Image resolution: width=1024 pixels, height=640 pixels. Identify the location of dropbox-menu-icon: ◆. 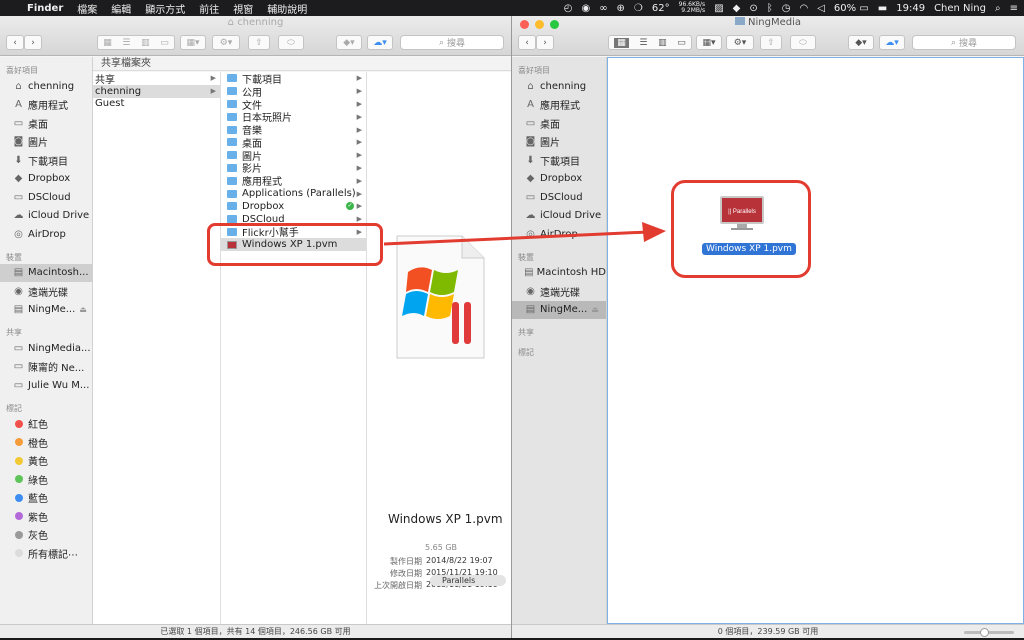
(737, 8).